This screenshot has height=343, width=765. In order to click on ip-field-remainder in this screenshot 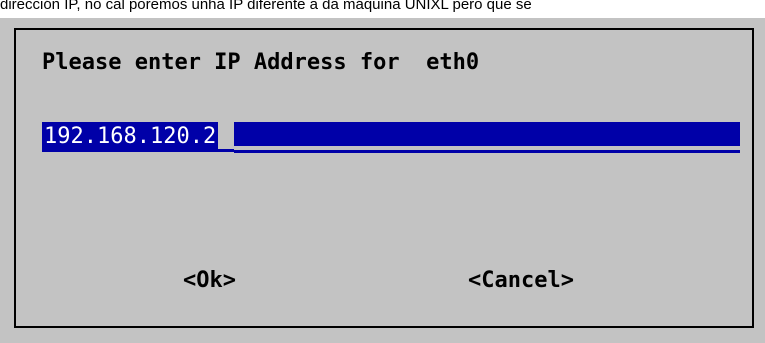, I will do `click(487, 137)`.